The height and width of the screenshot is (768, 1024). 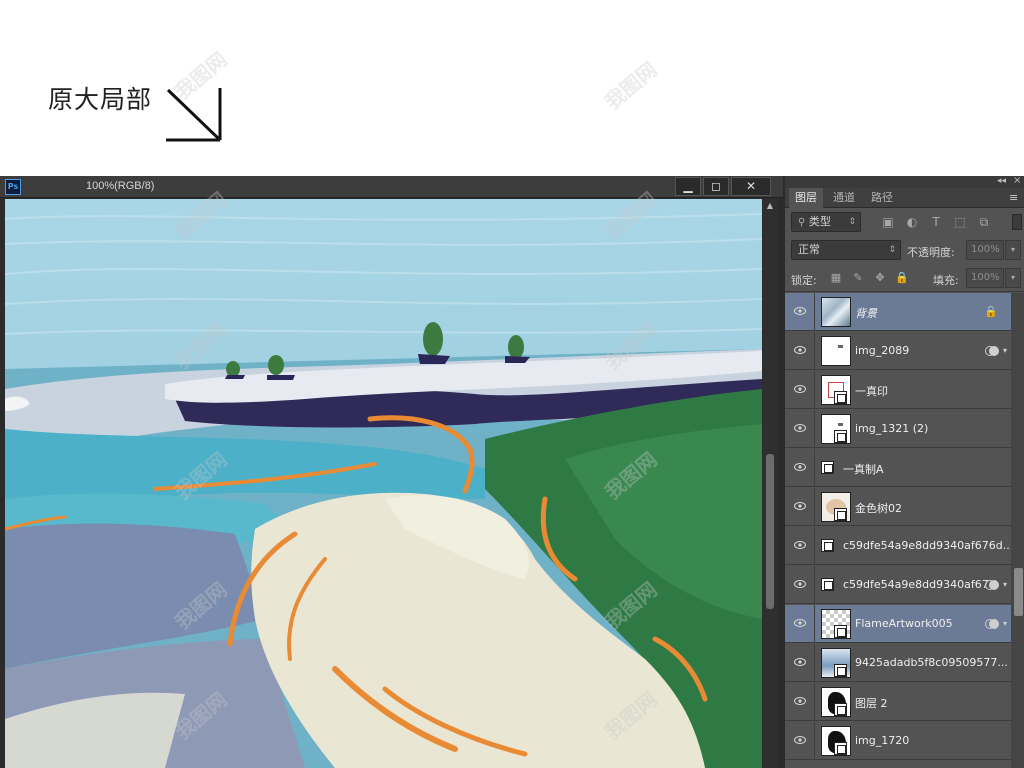 I want to click on lock-label: 锁定:, so click(x=804, y=280).